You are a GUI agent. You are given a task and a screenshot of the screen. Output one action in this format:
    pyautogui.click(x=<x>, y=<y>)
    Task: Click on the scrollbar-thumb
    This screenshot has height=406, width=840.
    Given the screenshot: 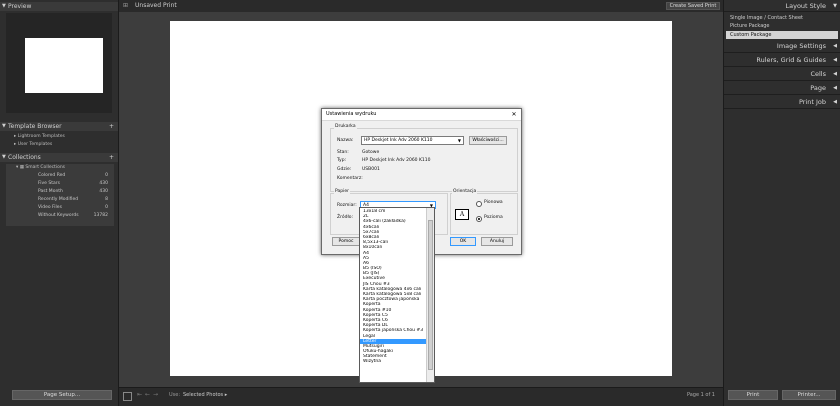 What is the action you would take?
    pyautogui.click(x=430, y=295)
    